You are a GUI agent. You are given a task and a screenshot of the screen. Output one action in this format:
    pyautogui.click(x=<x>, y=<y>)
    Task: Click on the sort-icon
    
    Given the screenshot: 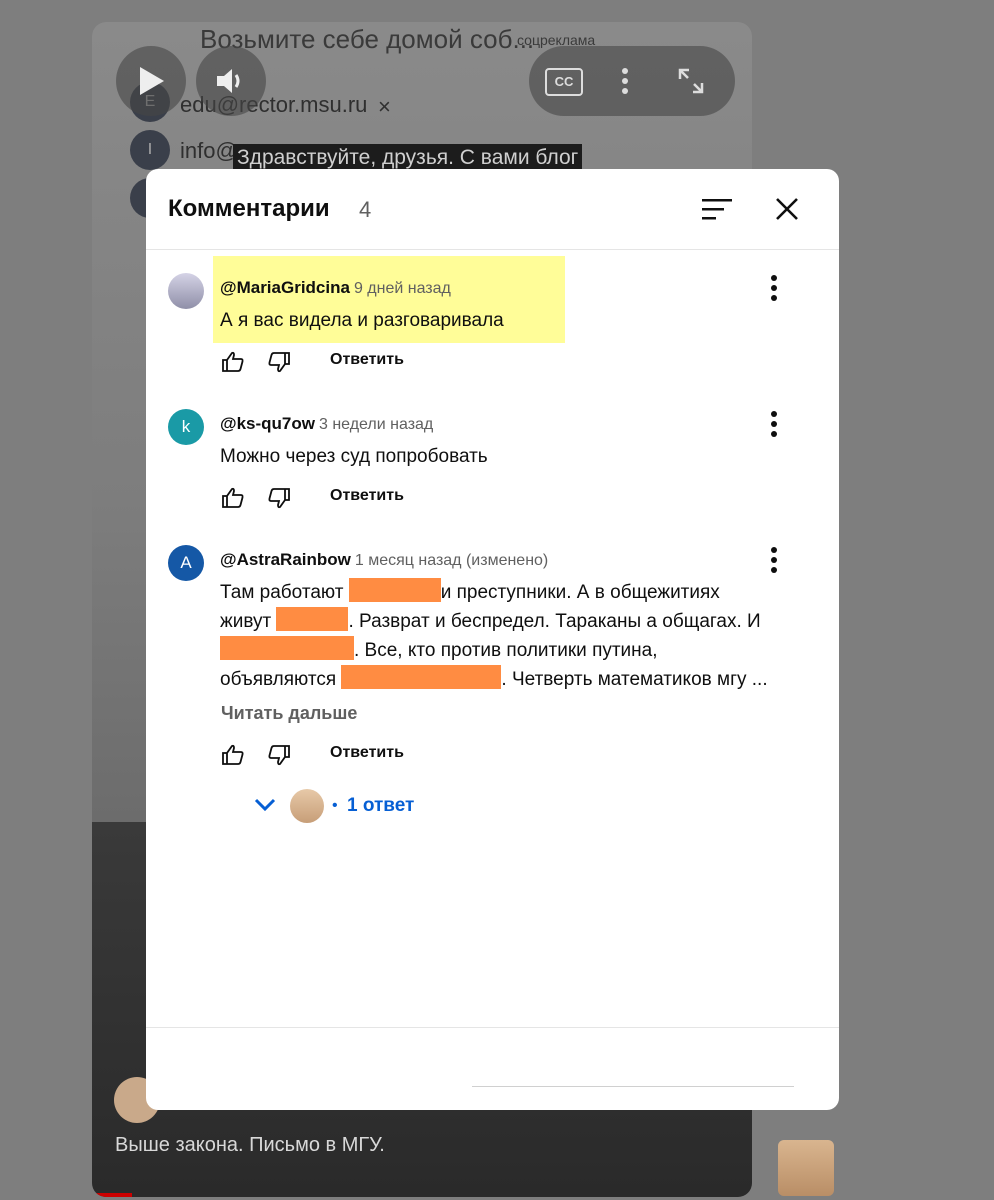 What is the action you would take?
    pyautogui.click(x=717, y=209)
    